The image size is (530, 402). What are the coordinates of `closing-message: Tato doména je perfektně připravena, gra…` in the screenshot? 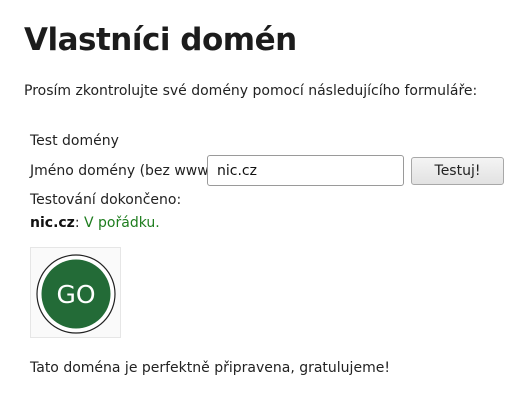 It's located at (210, 368).